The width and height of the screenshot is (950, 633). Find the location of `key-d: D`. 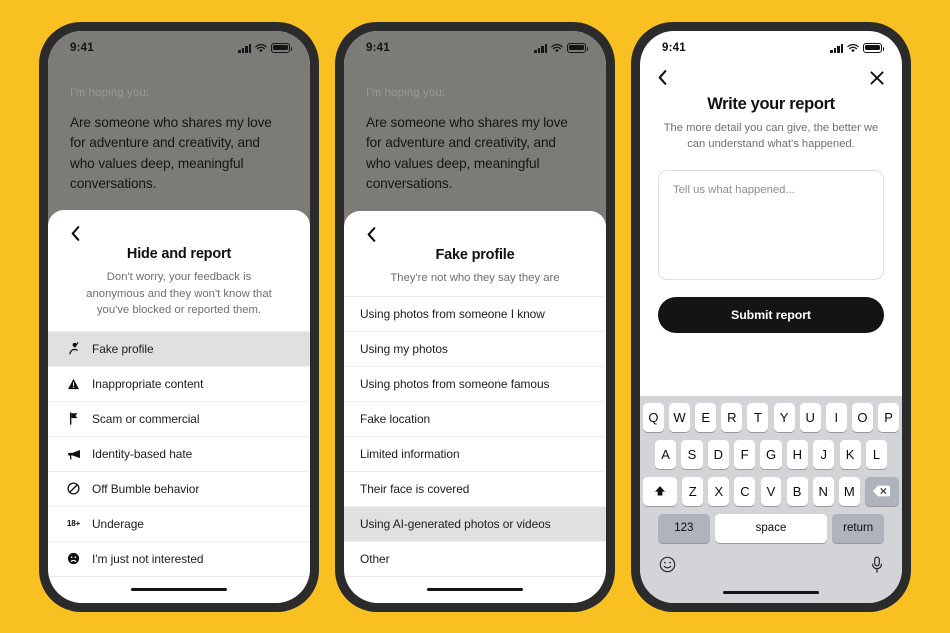

key-d: D is located at coordinates (718, 454).